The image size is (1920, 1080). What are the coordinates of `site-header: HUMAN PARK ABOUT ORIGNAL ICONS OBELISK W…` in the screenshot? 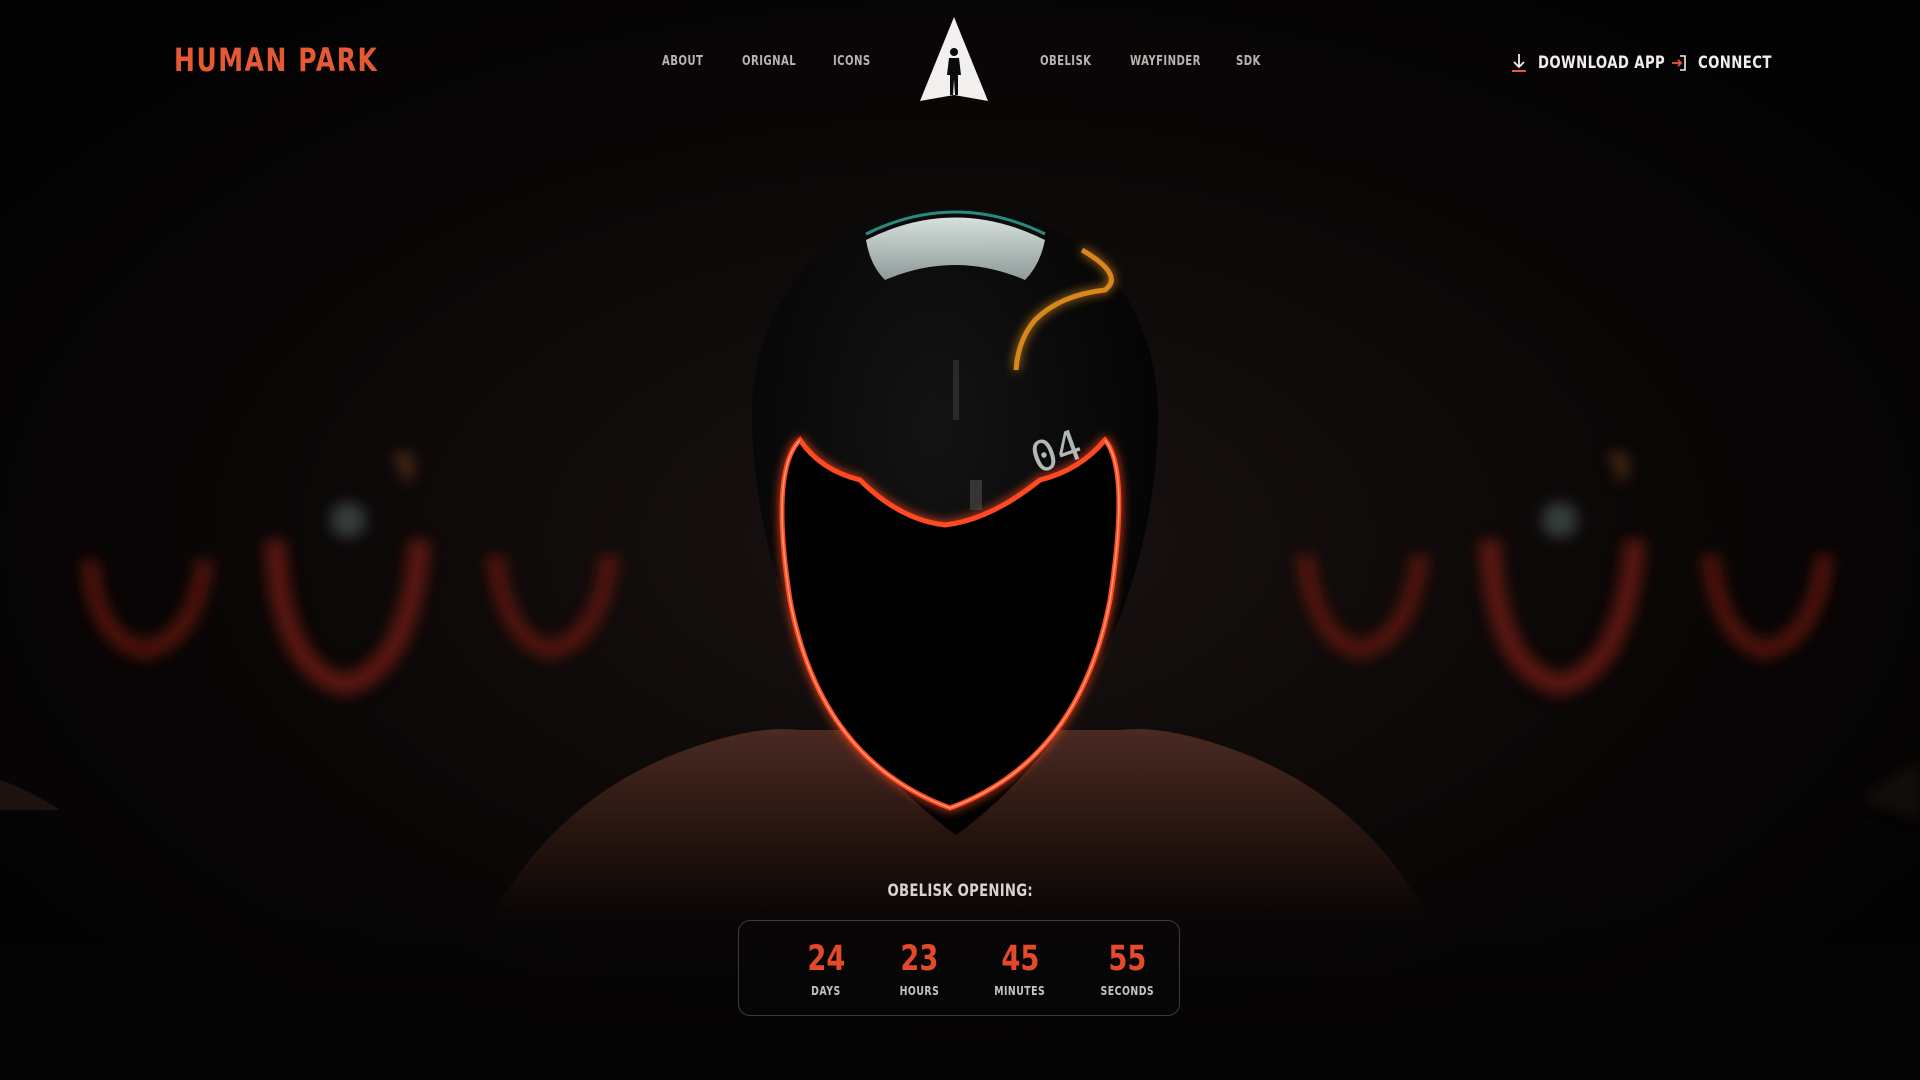 It's located at (960, 62).